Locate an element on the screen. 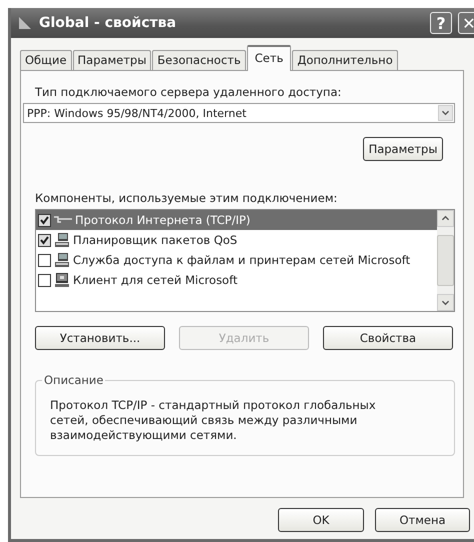  settings-button: Параметры is located at coordinates (403, 149).